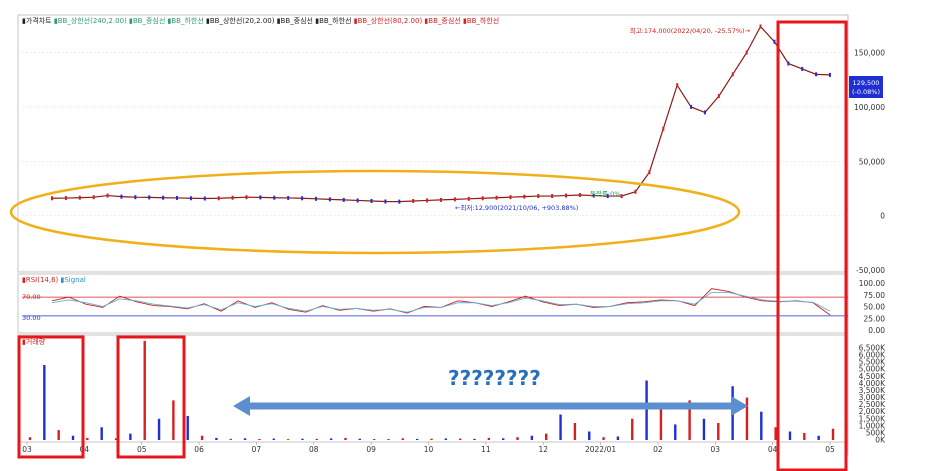 The width and height of the screenshot is (936, 471). What do you see at coordinates (429, 449) in the screenshot?
I see `x-tick-label: 10` at bounding box center [429, 449].